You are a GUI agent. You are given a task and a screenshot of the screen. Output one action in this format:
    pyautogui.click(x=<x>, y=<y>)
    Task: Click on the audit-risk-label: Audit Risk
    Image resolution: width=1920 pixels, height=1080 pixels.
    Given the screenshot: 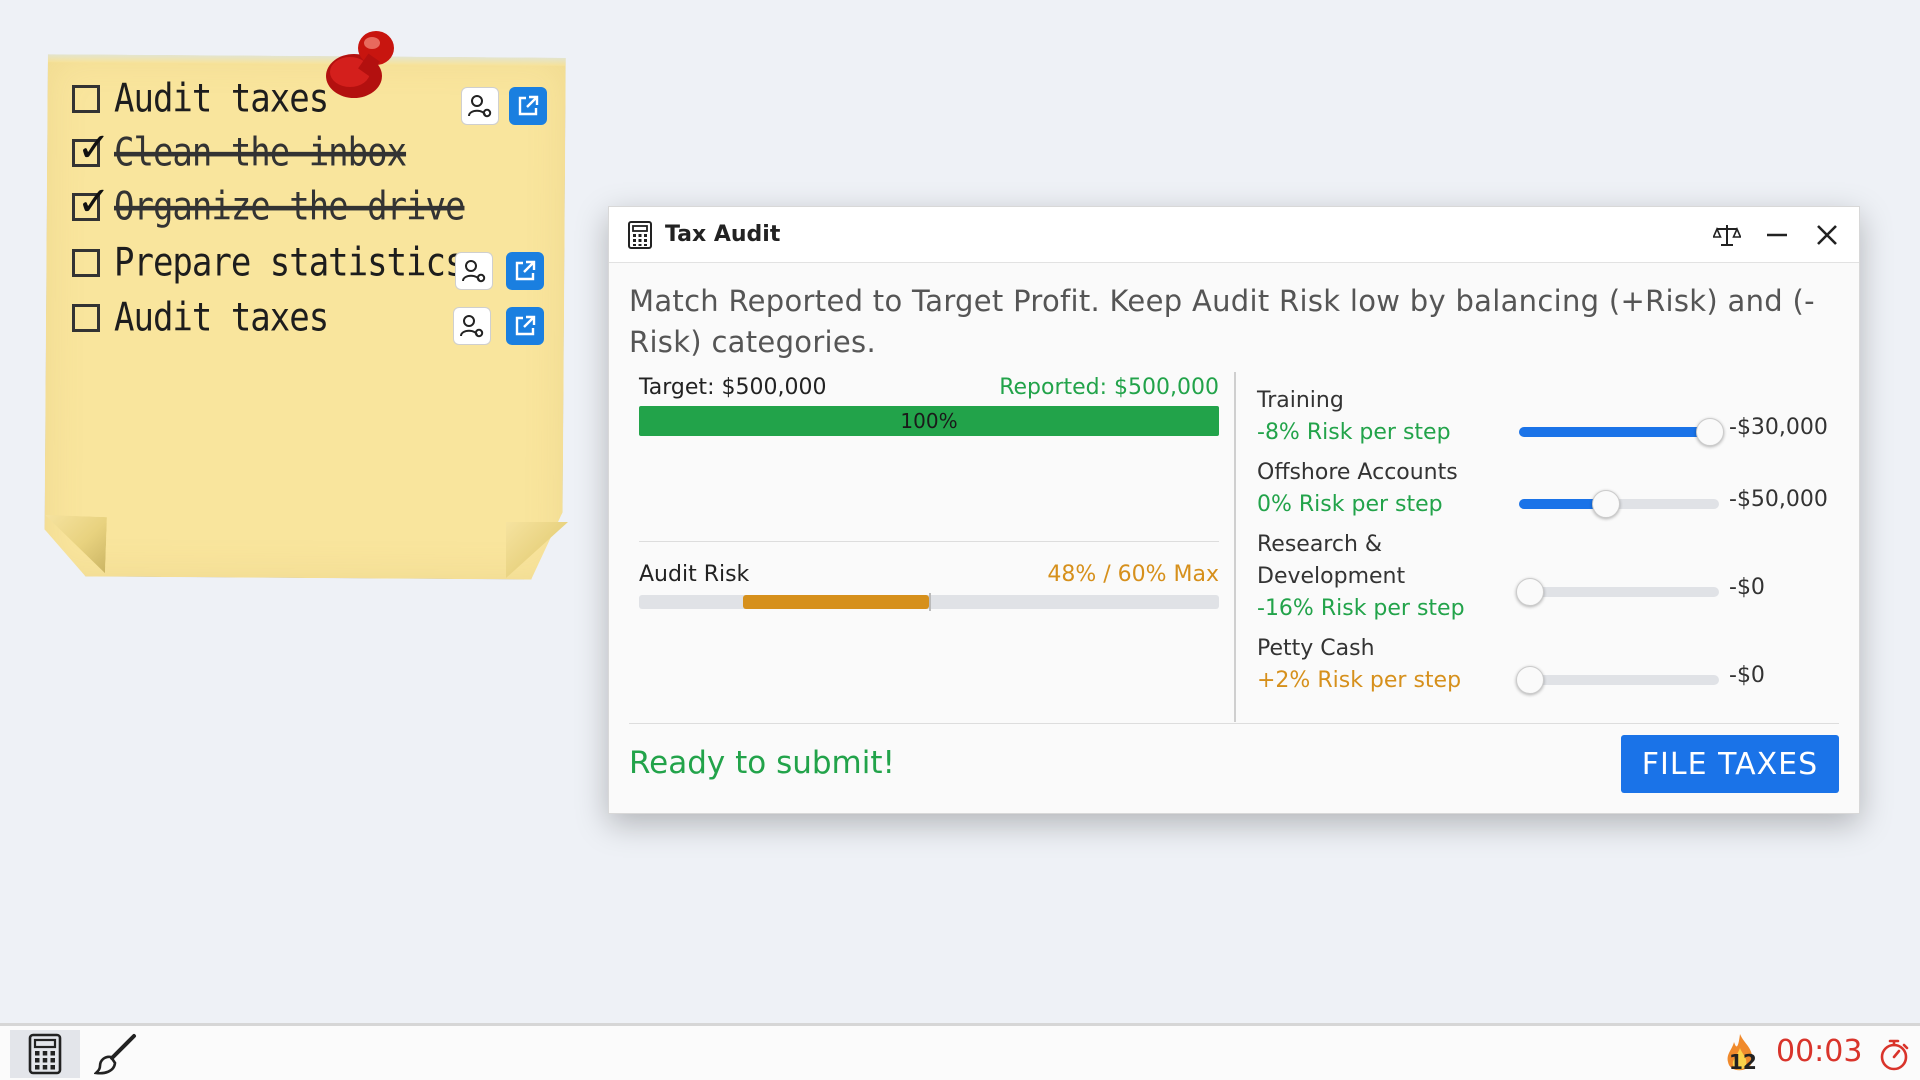 What is the action you would take?
    pyautogui.click(x=694, y=574)
    